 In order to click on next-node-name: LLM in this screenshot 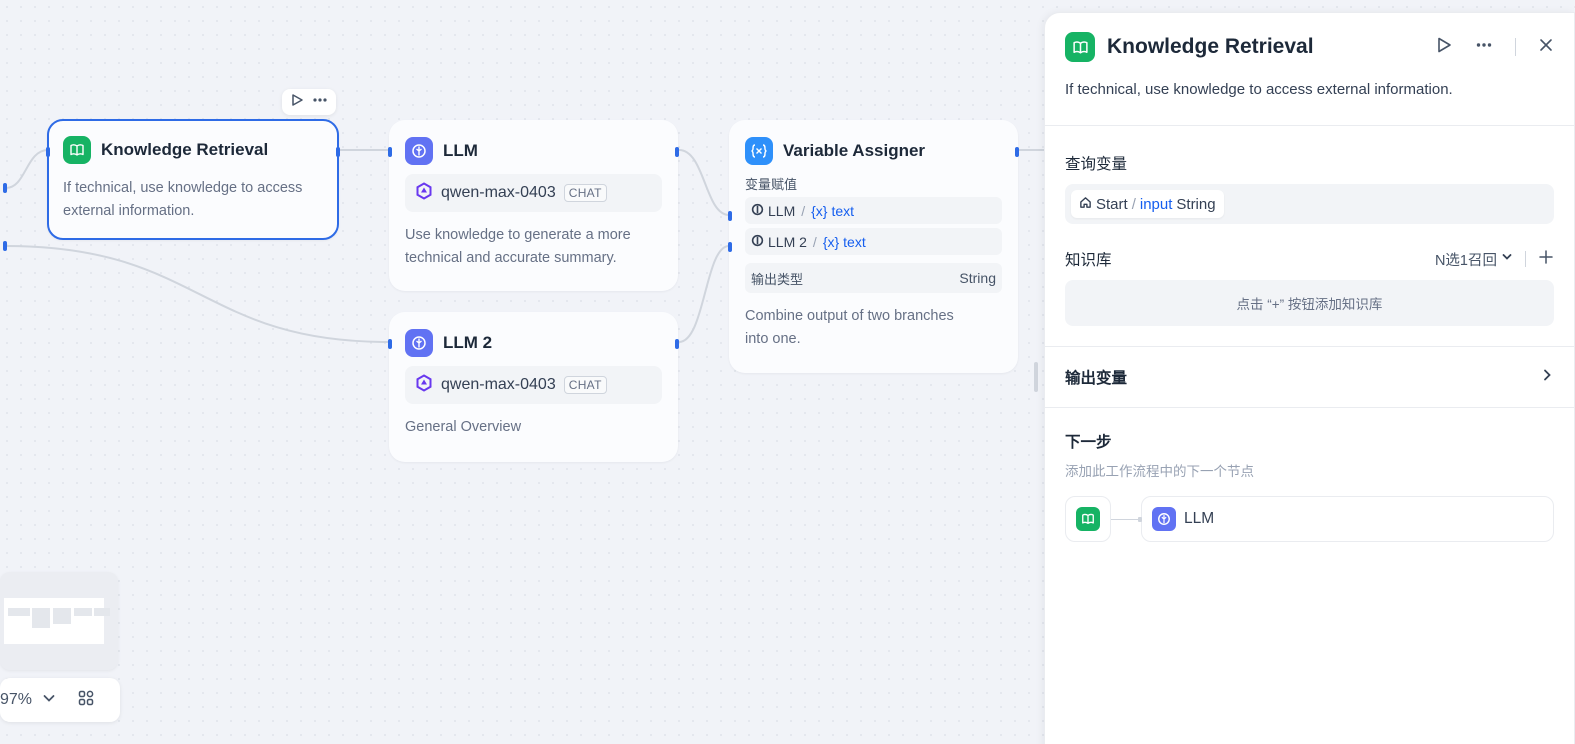, I will do `click(1199, 518)`.